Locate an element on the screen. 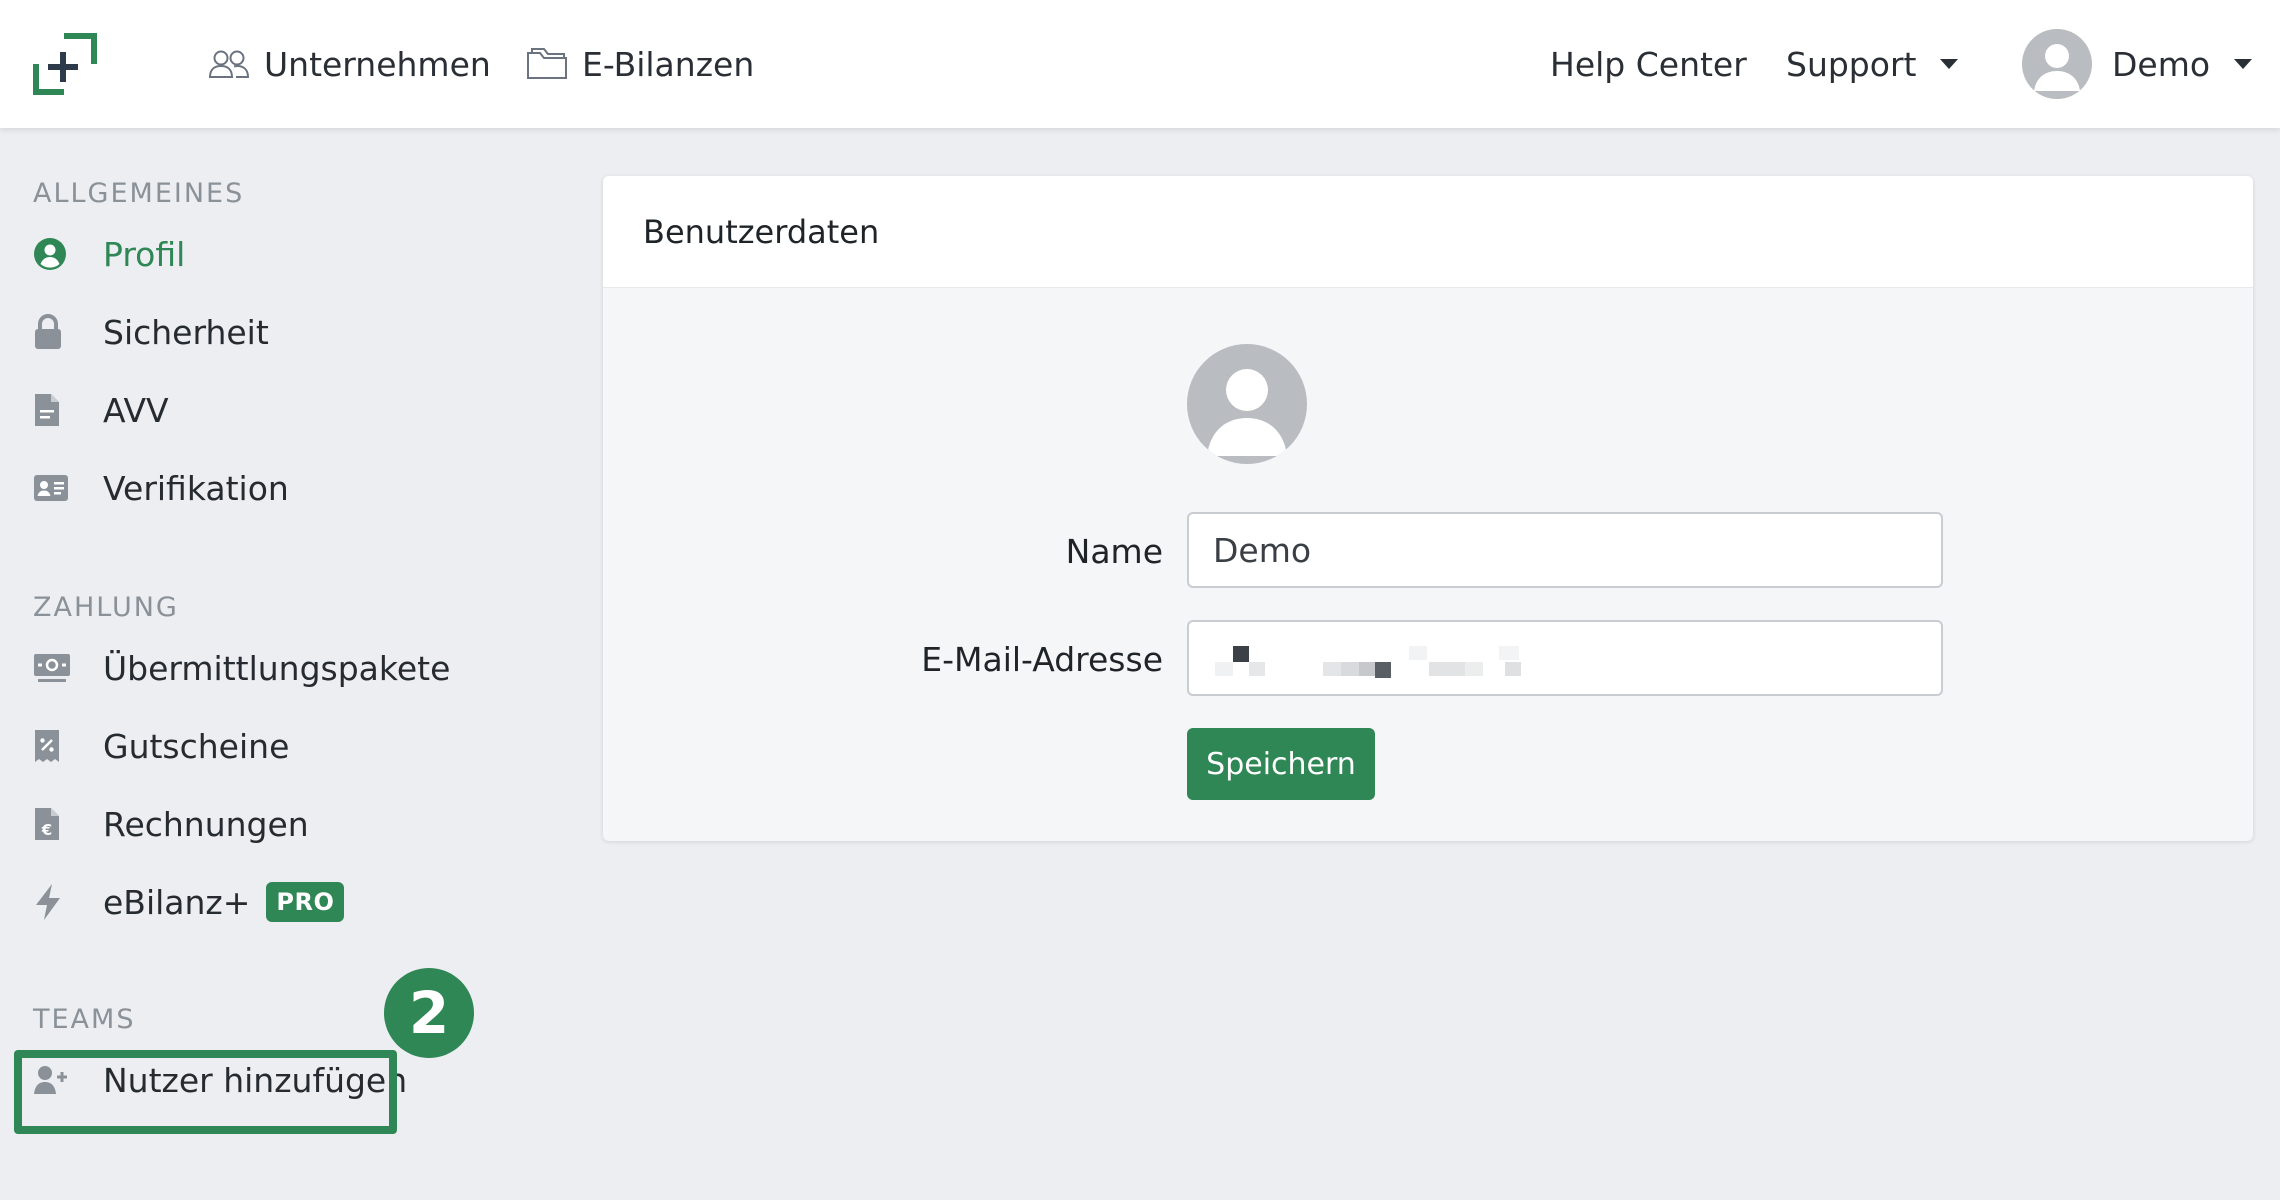 The image size is (2280, 1200). section-heading-allgemeines: ALLGEMEINES is located at coordinates (139, 193).